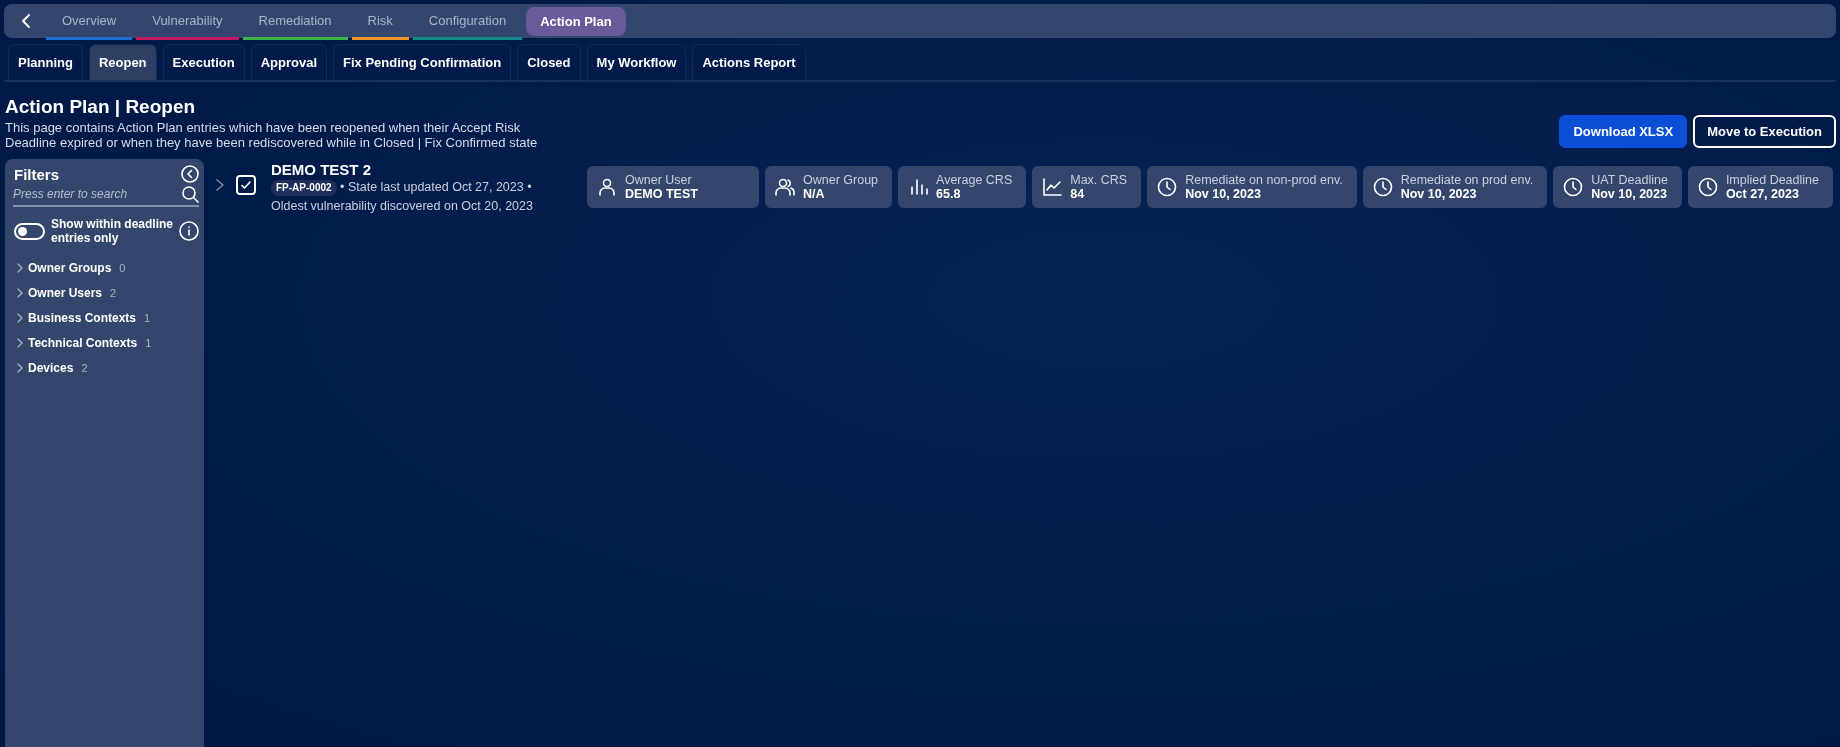 The width and height of the screenshot is (1840, 747). I want to click on sub-tab: Execution, so click(203, 62).